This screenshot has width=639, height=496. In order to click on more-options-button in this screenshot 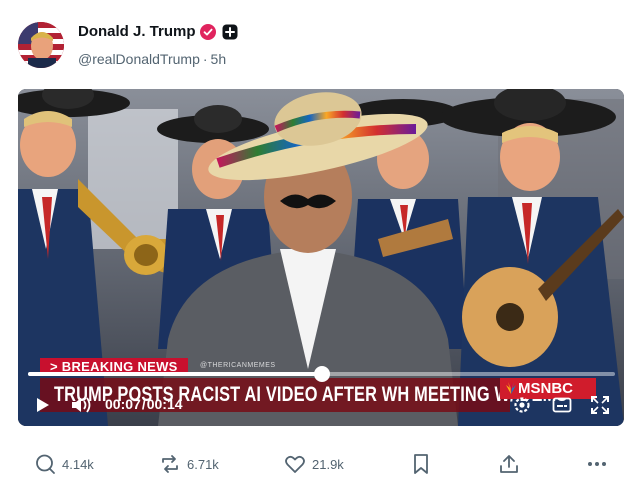, I will do `click(597, 464)`.